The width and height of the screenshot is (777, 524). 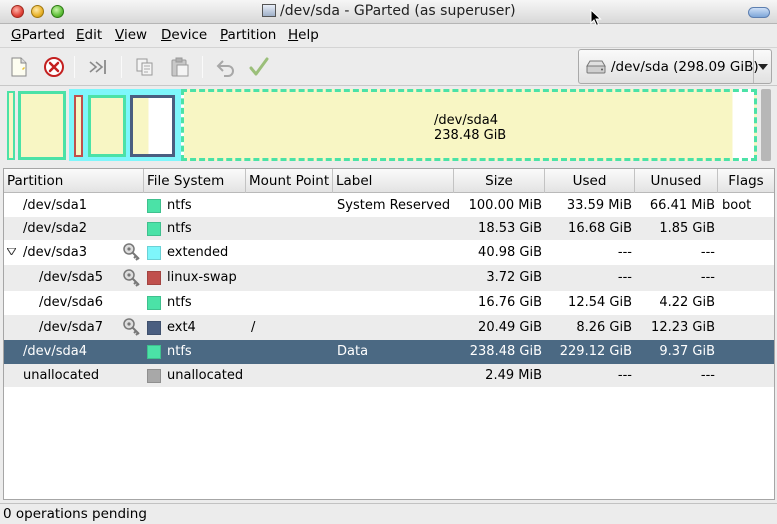 I want to click on resize-move-button, so click(x=98, y=67).